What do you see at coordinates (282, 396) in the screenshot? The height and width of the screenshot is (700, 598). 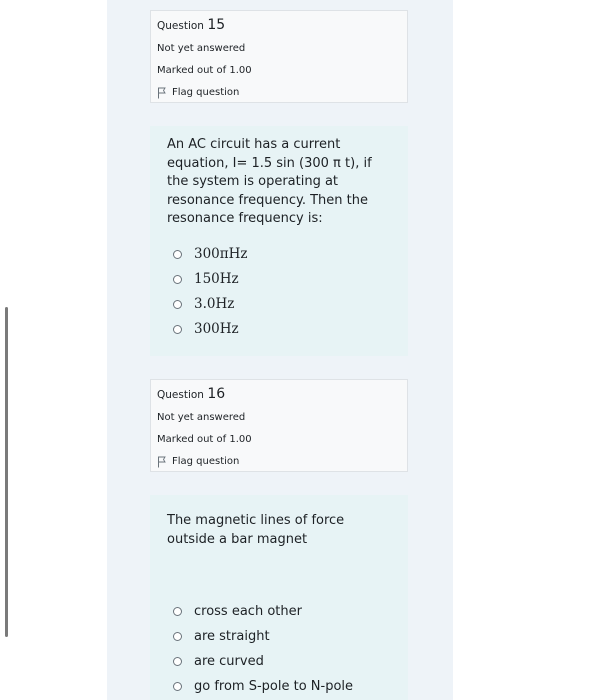 I see `question-number: Question 16` at bounding box center [282, 396].